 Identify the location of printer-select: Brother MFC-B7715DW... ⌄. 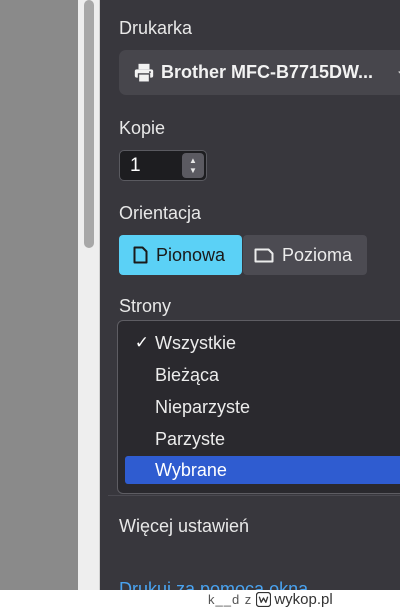
(259, 72).